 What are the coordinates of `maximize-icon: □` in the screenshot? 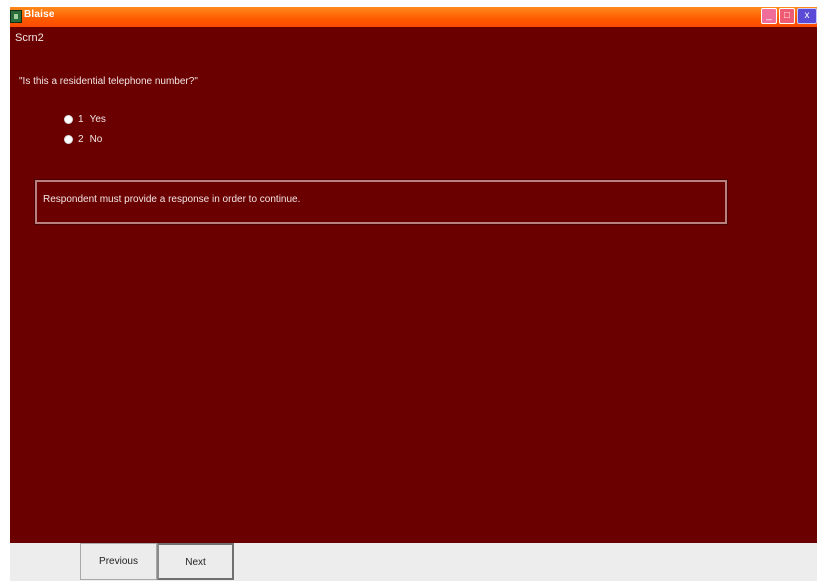 It's located at (787, 15).